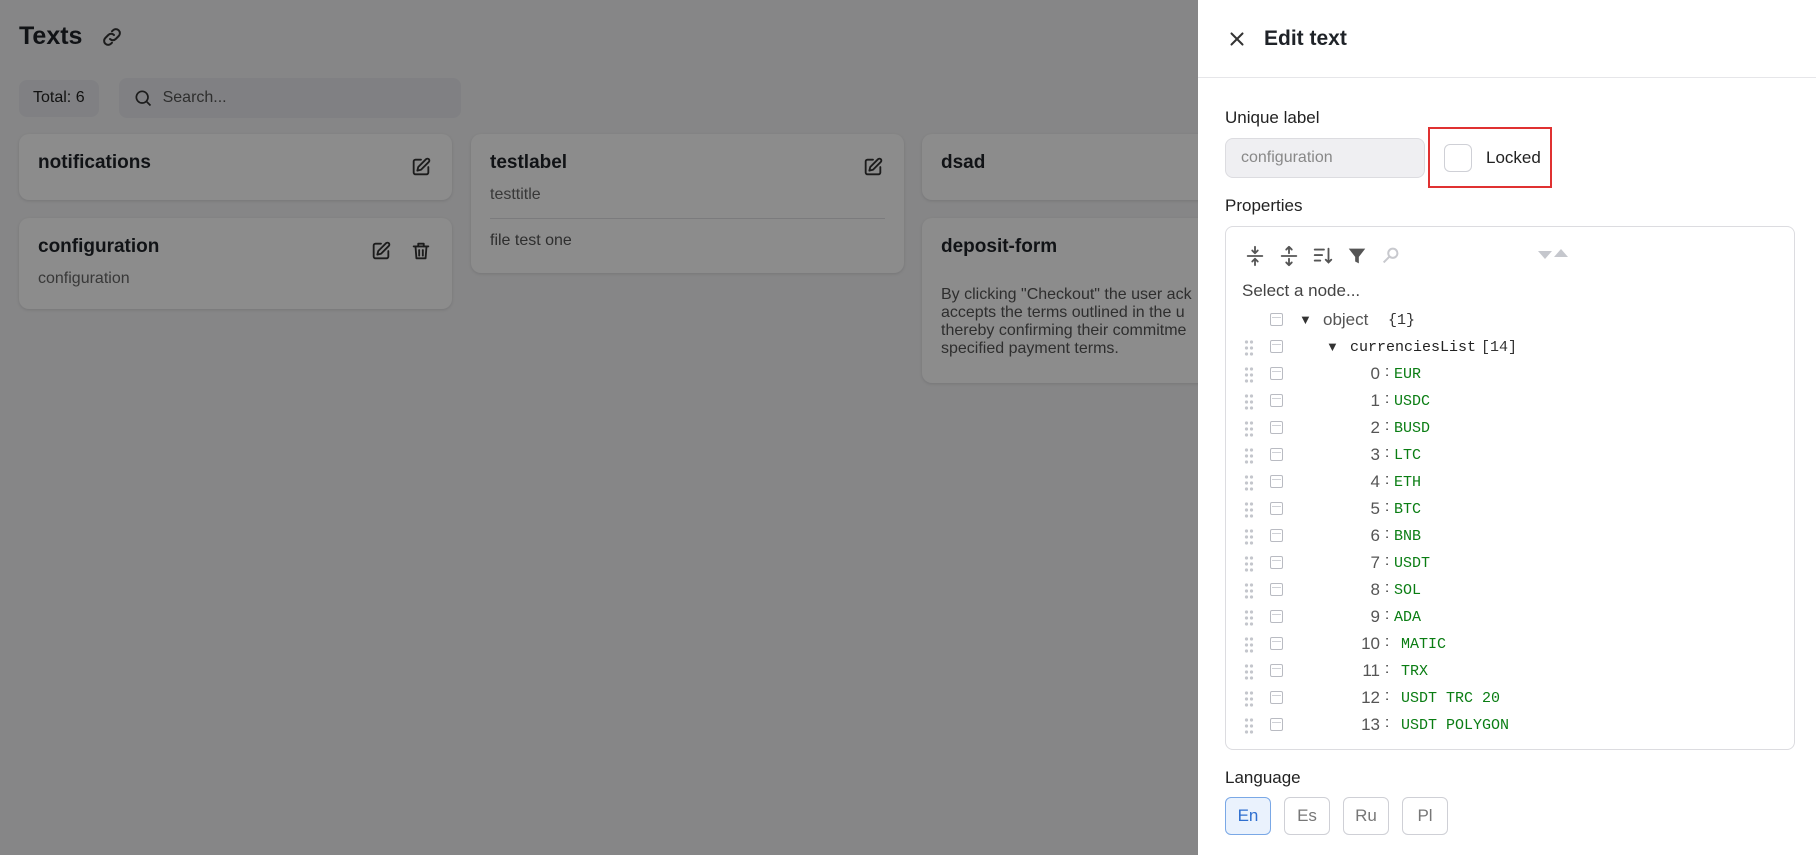  I want to click on tree-value: ETH, so click(1407, 482).